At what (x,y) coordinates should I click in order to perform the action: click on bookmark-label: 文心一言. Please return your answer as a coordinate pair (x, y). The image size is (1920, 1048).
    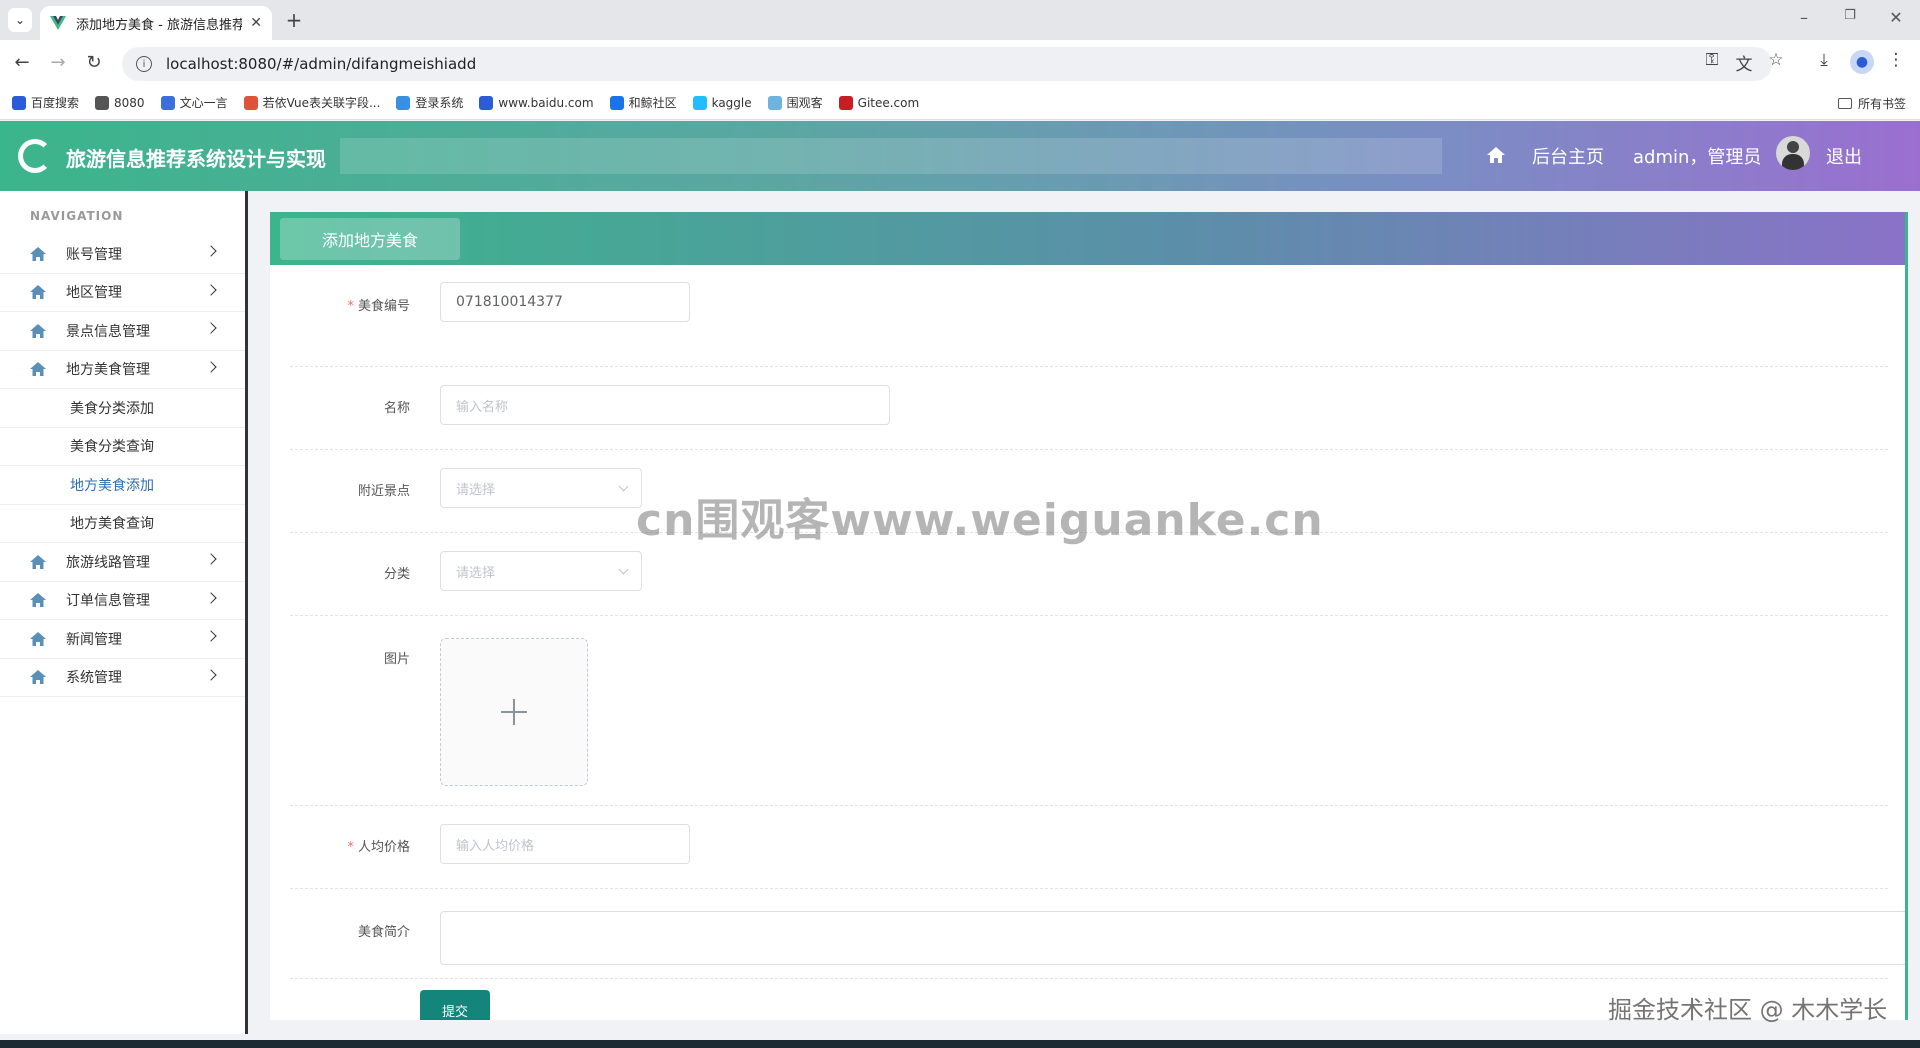
    Looking at the image, I should click on (203, 103).